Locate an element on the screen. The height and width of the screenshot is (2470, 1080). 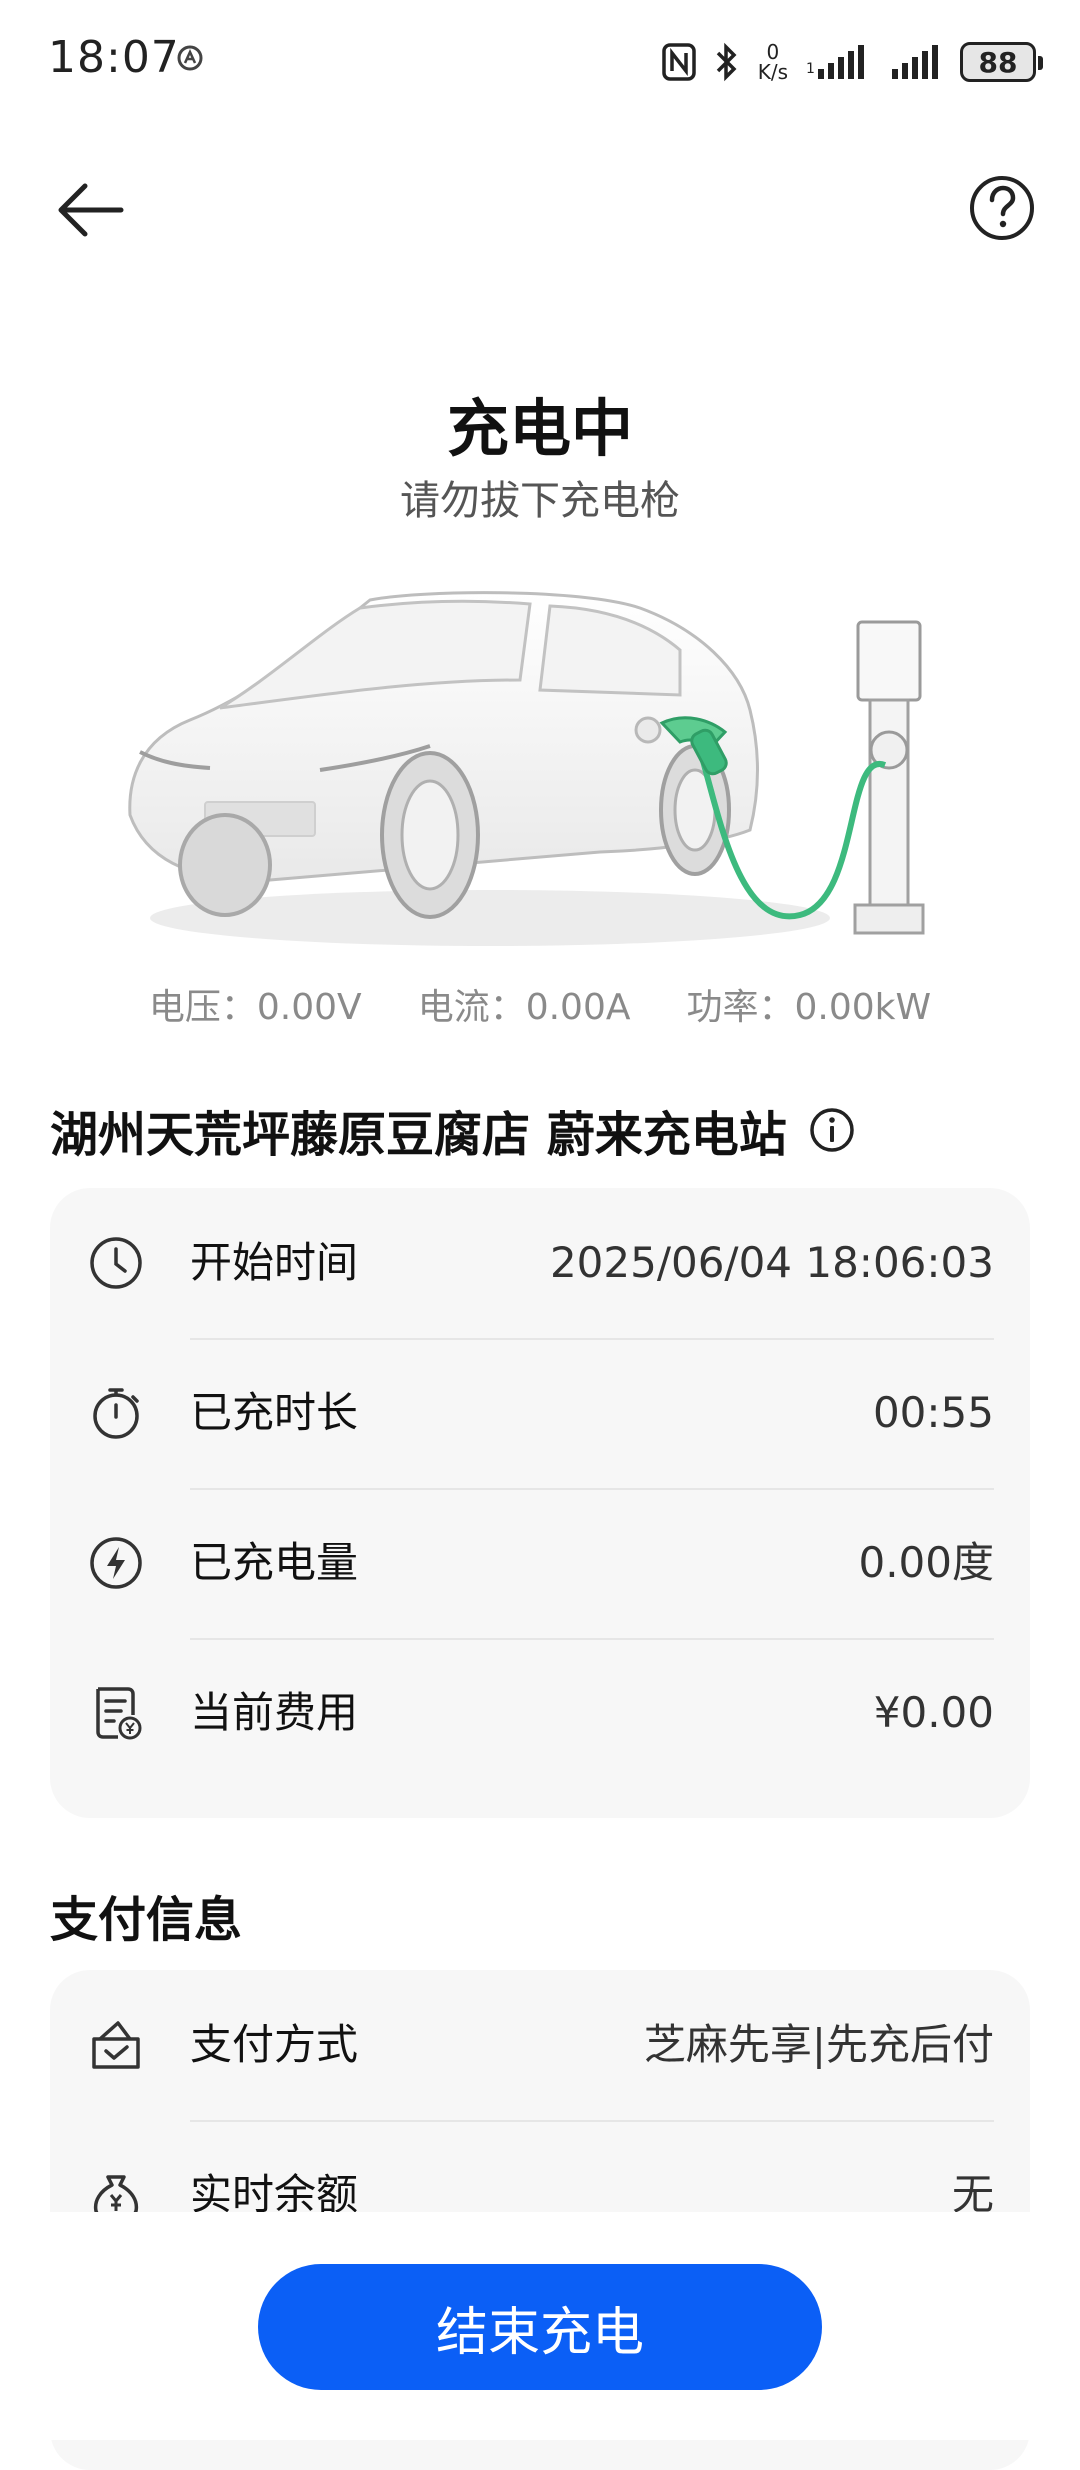
help-button is located at coordinates (1002, 208).